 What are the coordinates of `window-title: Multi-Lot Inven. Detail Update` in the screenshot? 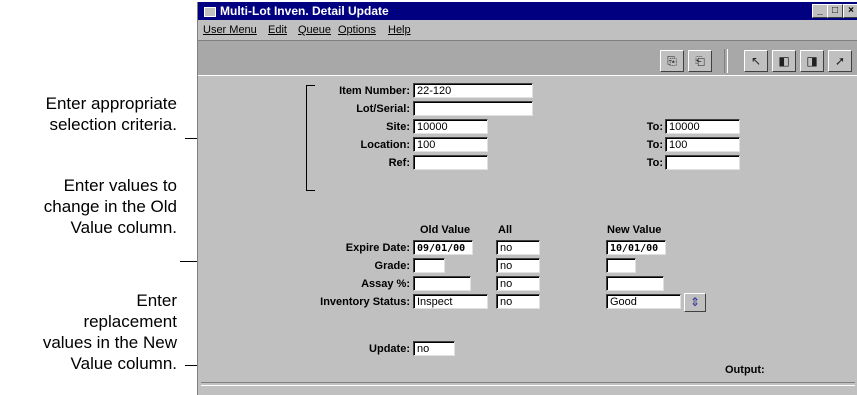 It's located at (304, 11).